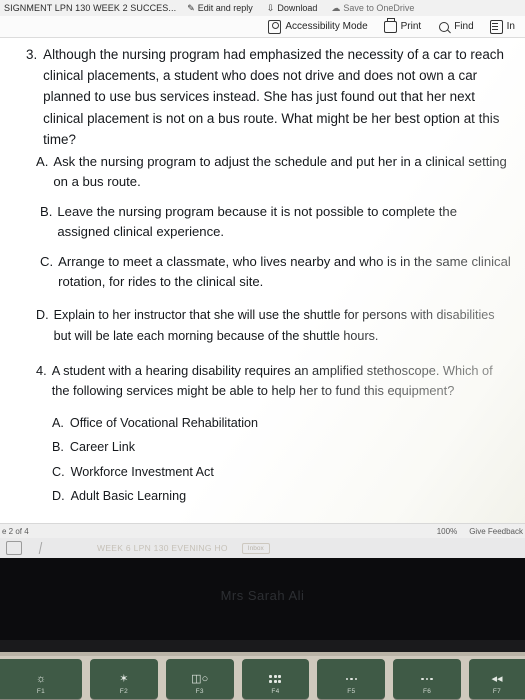 Image resolution: width=525 pixels, height=700 pixels. What do you see at coordinates (47, 261) in the screenshot?
I see `option-c-label: C.` at bounding box center [47, 261].